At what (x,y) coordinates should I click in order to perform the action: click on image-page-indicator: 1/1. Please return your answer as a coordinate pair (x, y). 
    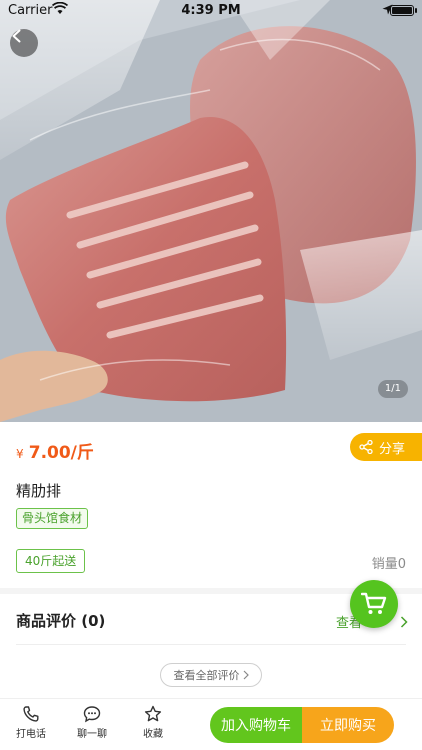
    Looking at the image, I should click on (392, 389).